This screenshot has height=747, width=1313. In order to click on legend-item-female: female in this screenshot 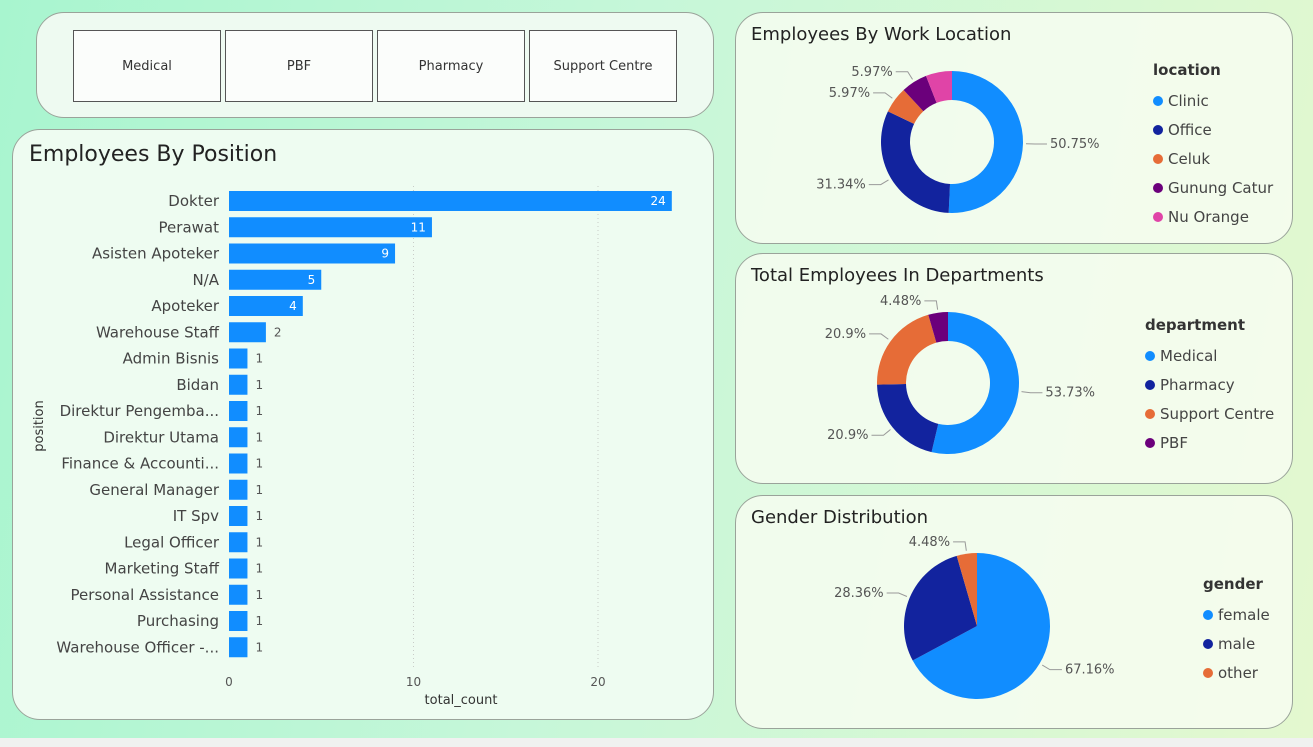, I will do `click(1236, 614)`.